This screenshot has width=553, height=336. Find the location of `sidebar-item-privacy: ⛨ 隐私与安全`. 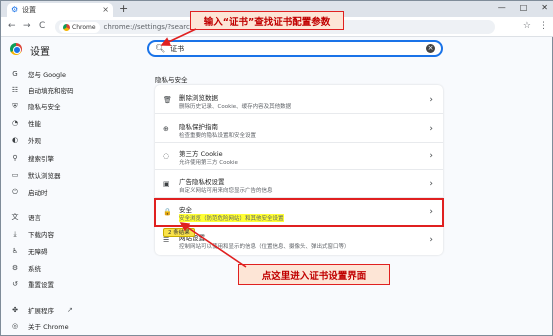

sidebar-item-privacy: ⛨ 隐私与安全 is located at coordinates (36, 106).